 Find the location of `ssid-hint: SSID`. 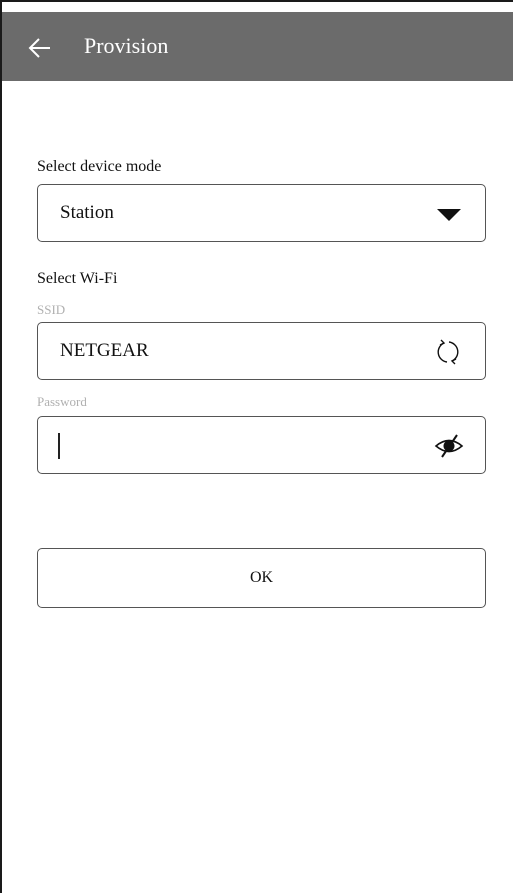

ssid-hint: SSID is located at coordinates (51, 309).